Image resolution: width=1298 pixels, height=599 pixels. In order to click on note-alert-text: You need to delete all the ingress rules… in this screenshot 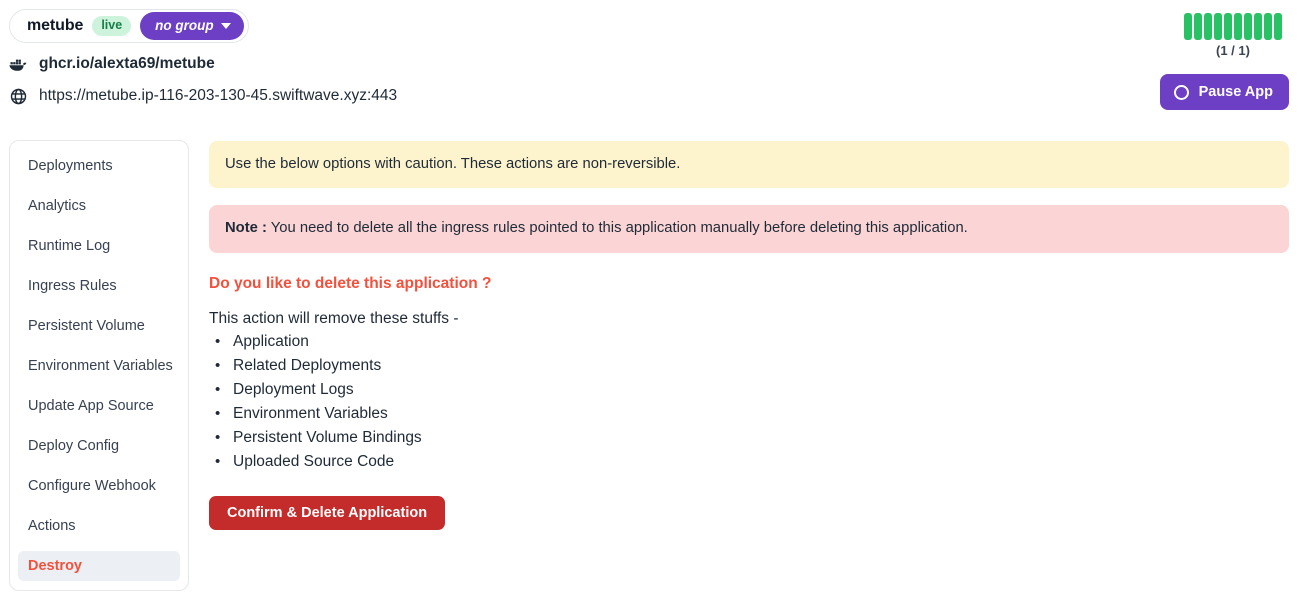, I will do `click(617, 228)`.